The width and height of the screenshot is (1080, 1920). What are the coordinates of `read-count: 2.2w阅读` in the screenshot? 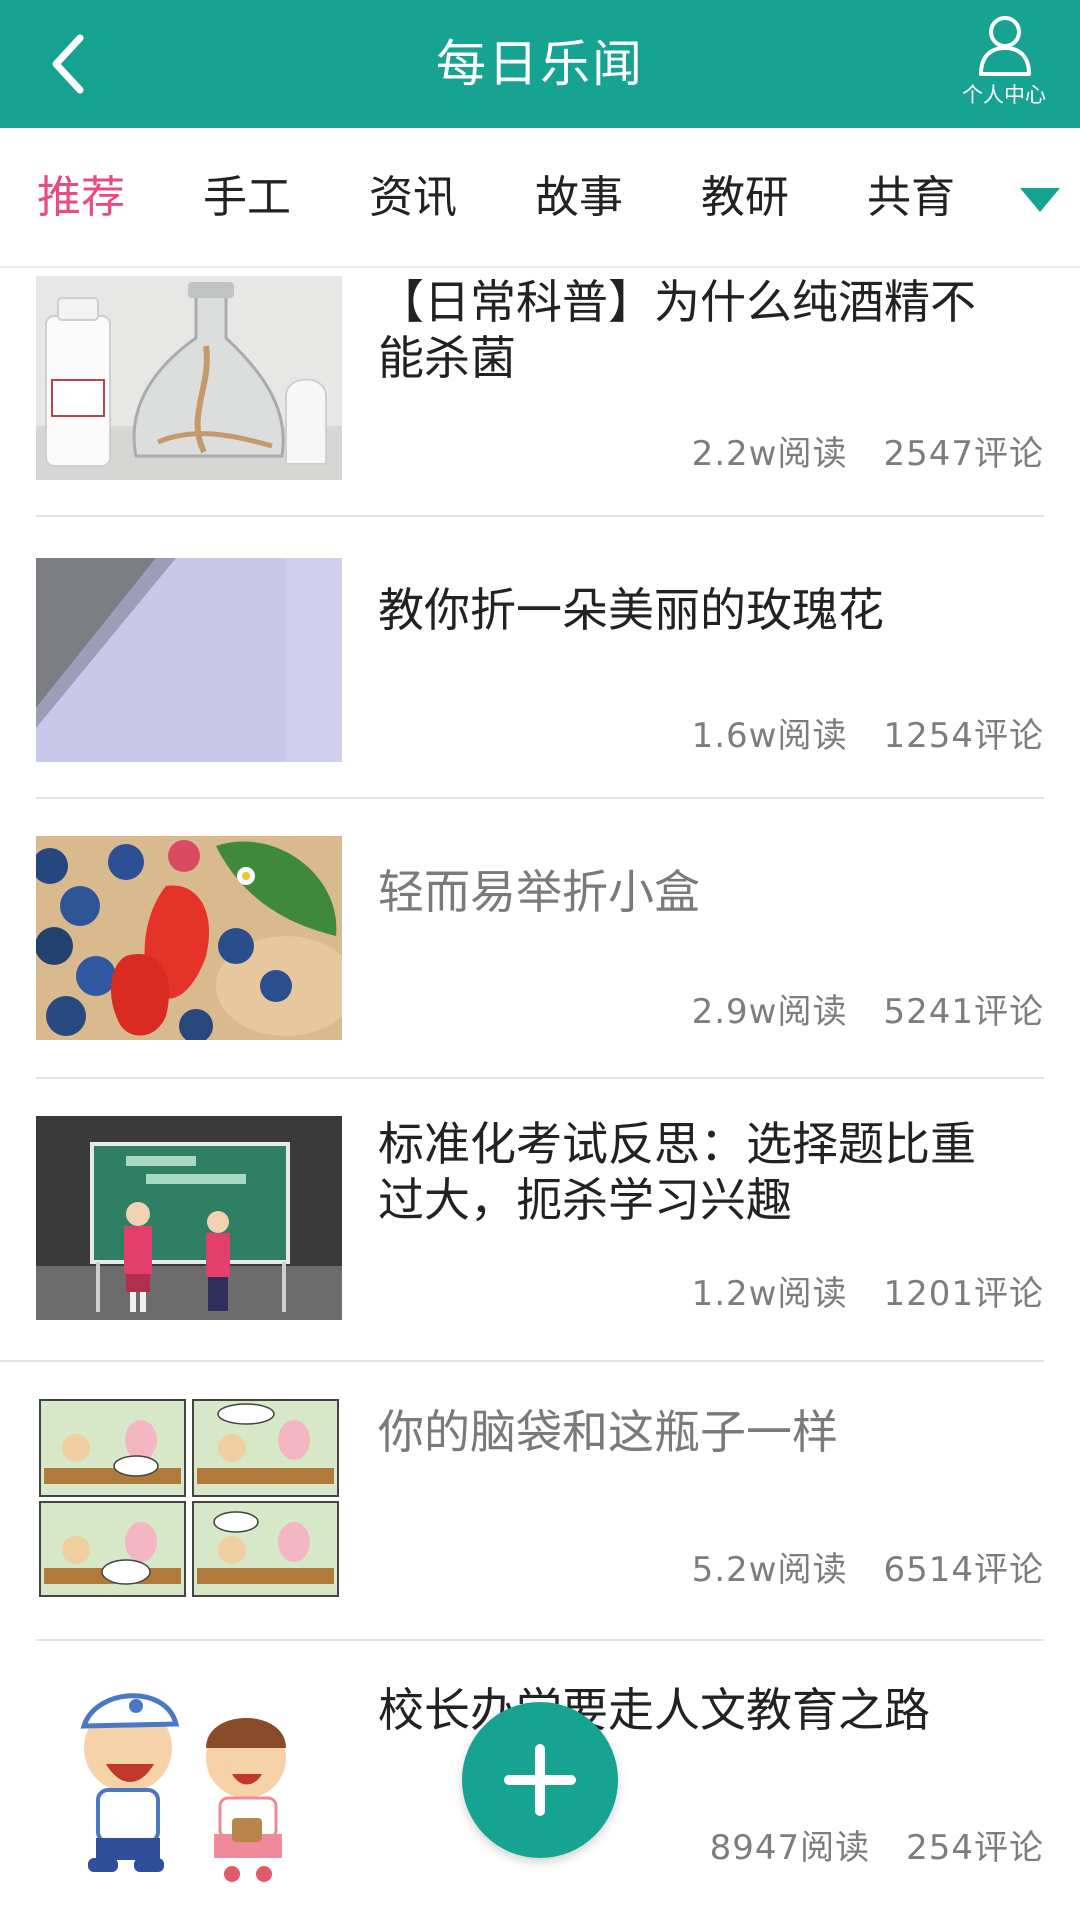 It's located at (769, 454).